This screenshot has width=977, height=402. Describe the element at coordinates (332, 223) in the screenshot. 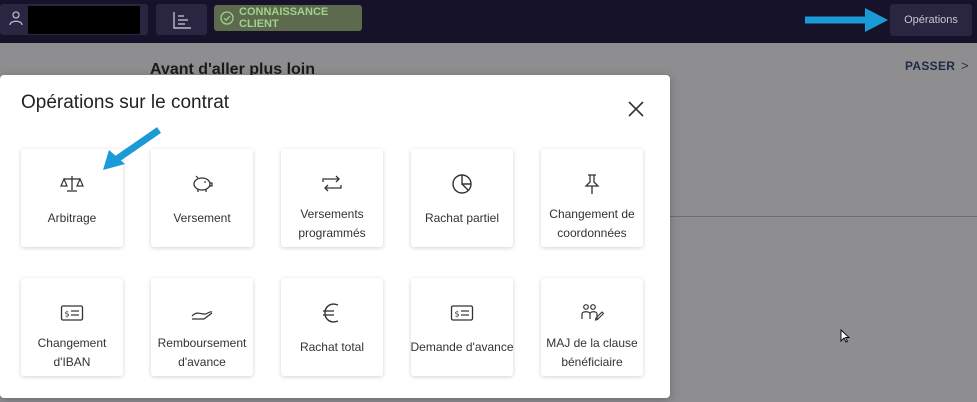

I see `tile-label: Versements programmés` at that location.